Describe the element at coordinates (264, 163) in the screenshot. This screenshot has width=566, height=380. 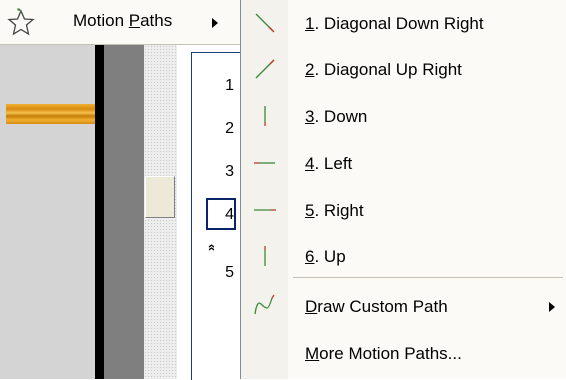
I see `left-path-icon` at that location.